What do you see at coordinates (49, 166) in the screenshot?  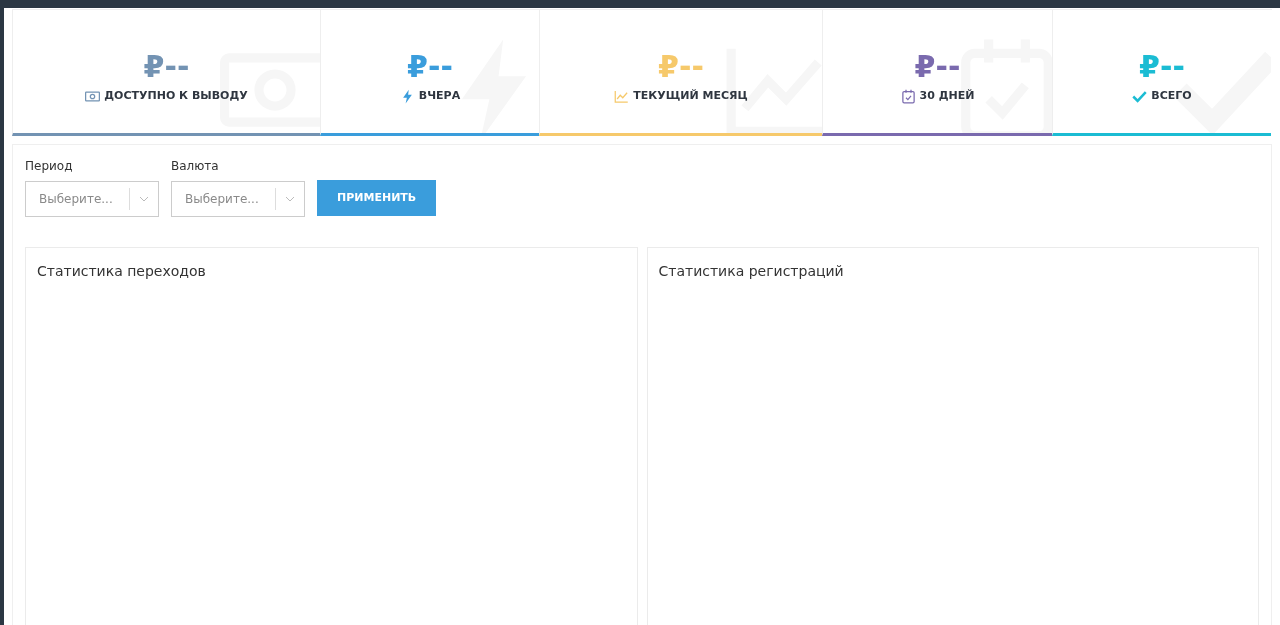 I see `filter-label: Период` at bounding box center [49, 166].